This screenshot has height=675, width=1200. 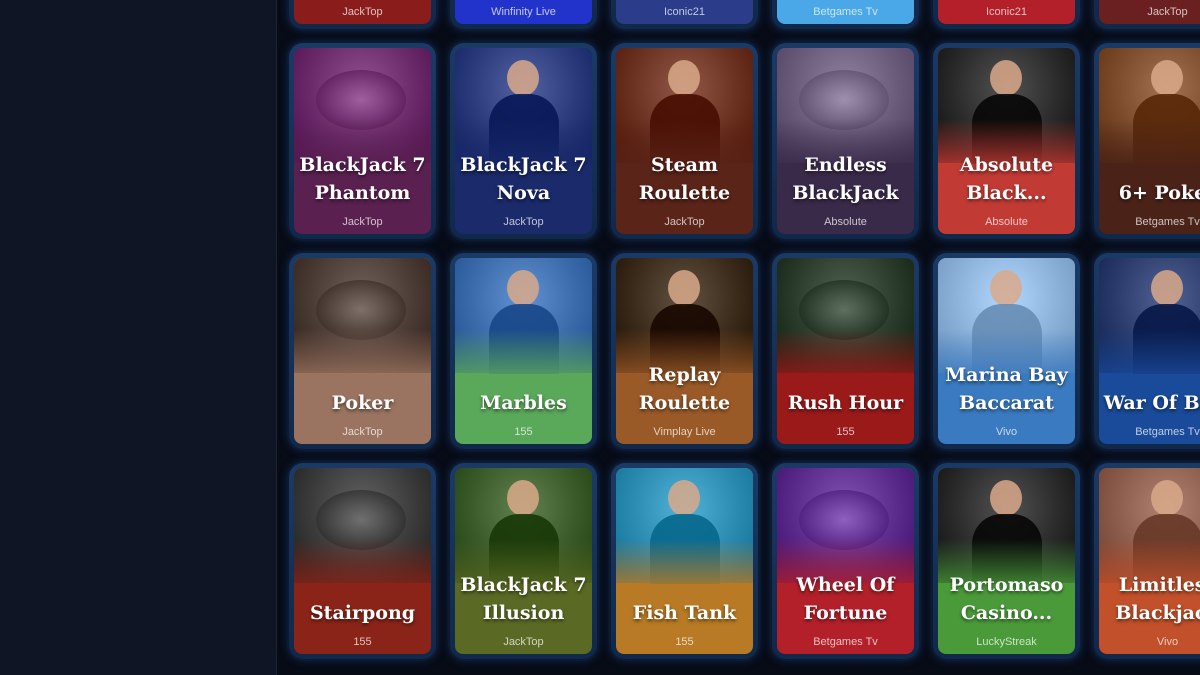 I want to click on game-card-body: Marbles 155, so click(x=523, y=351).